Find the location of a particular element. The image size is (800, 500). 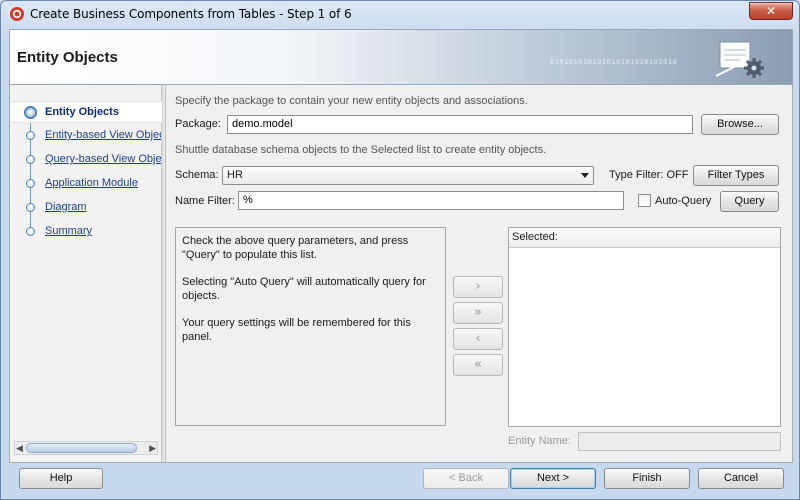

chevron-left-icon: ‹ is located at coordinates (478, 338).